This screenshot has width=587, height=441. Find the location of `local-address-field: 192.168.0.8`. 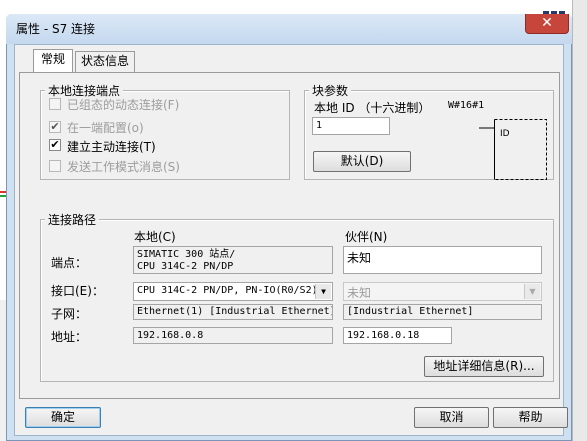

local-address-field: 192.168.0.8 is located at coordinates (233, 335).